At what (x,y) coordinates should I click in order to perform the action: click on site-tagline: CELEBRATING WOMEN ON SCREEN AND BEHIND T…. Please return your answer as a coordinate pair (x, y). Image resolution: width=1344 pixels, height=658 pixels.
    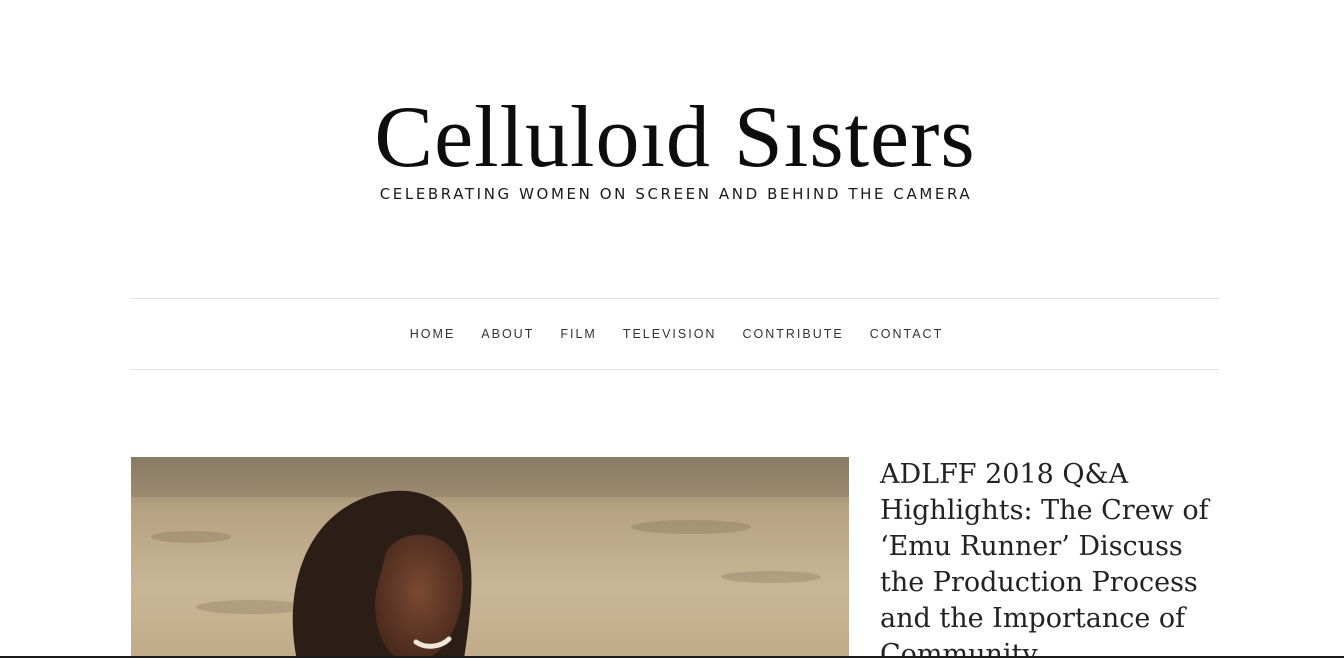
    Looking at the image, I should click on (676, 194).